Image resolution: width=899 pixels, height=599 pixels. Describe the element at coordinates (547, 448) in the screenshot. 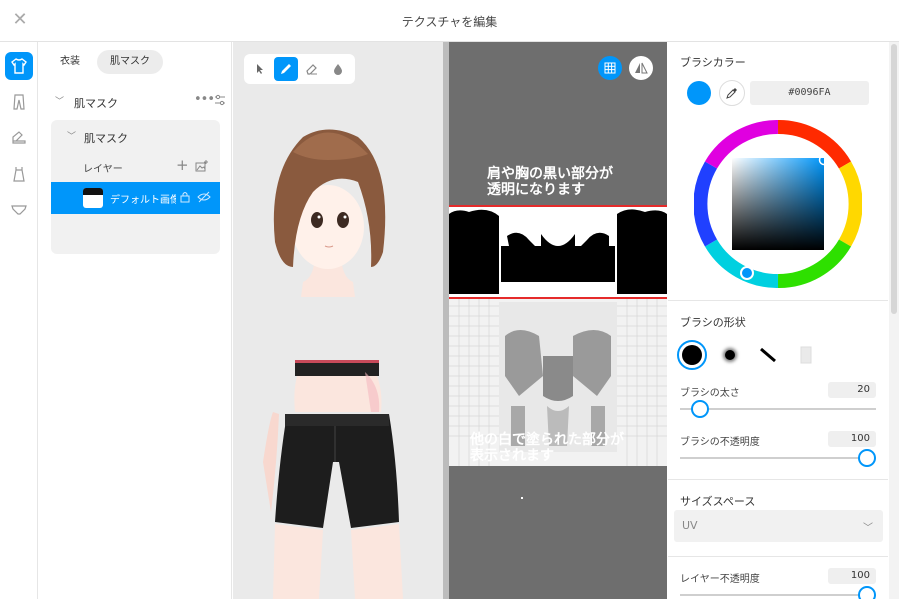

I see `uv-note-visible-text: 他の白で塗られた部分が 表示されます` at that location.